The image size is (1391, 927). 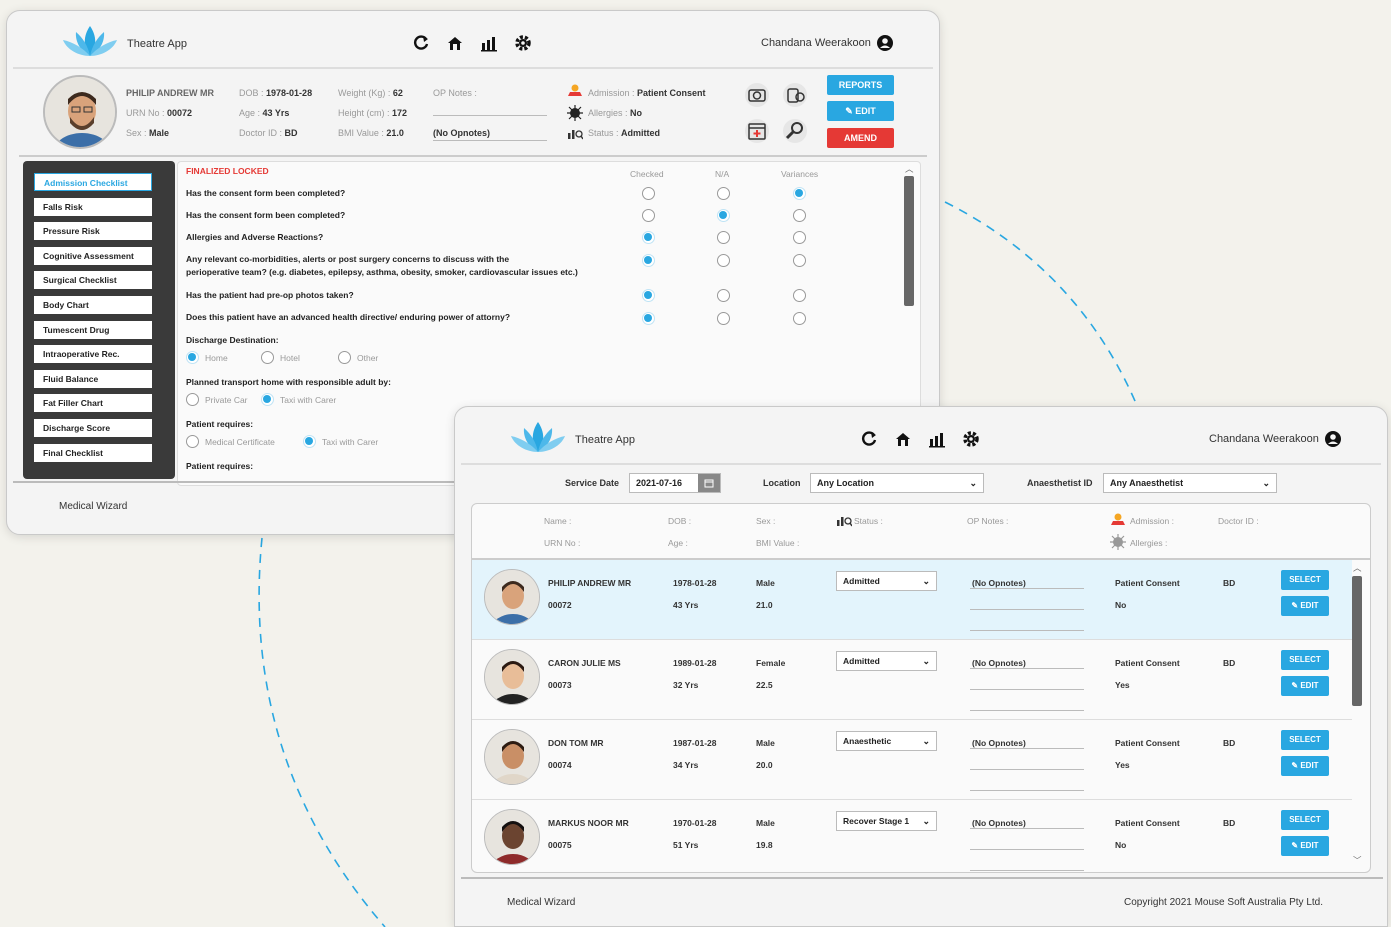 What do you see at coordinates (886, 821) in the screenshot?
I see `status-select: Recover Stage 1 ⌄` at bounding box center [886, 821].